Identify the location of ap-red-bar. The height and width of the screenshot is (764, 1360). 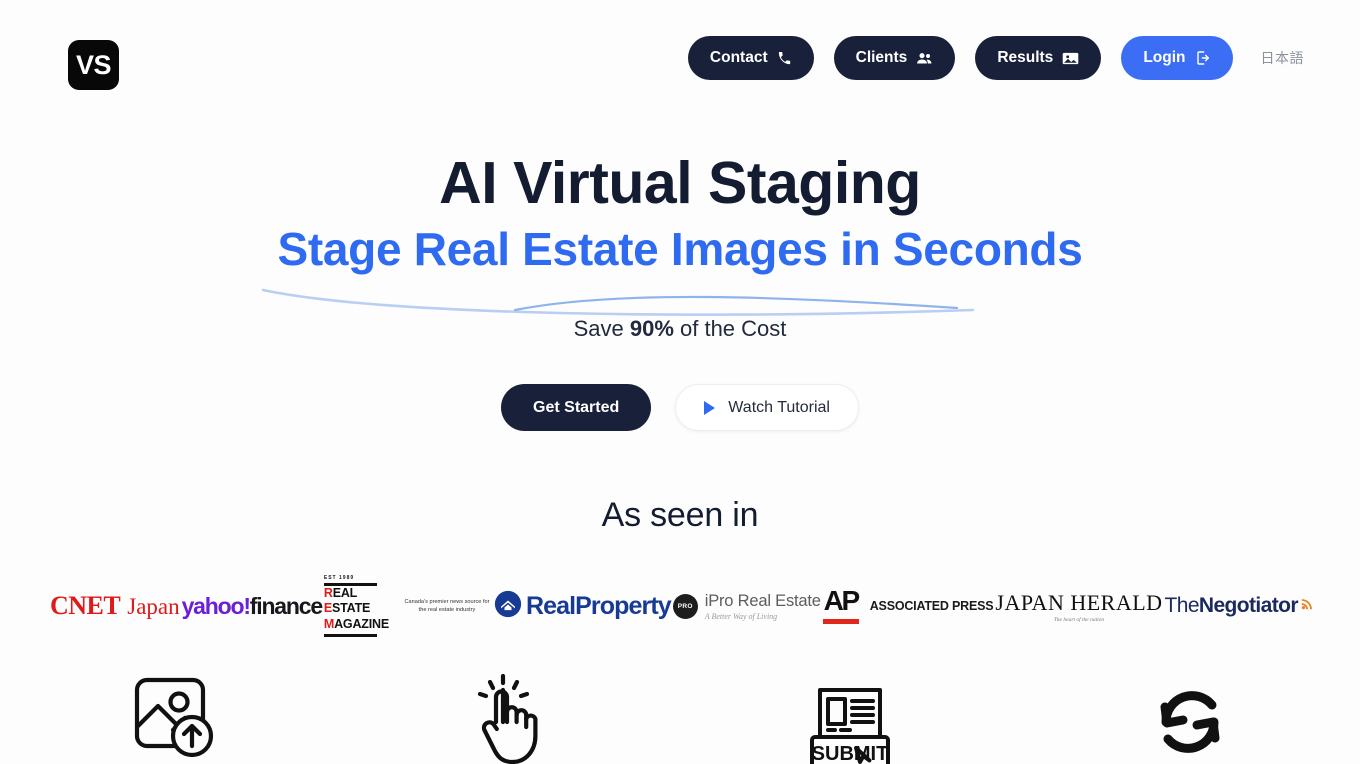
(840, 622).